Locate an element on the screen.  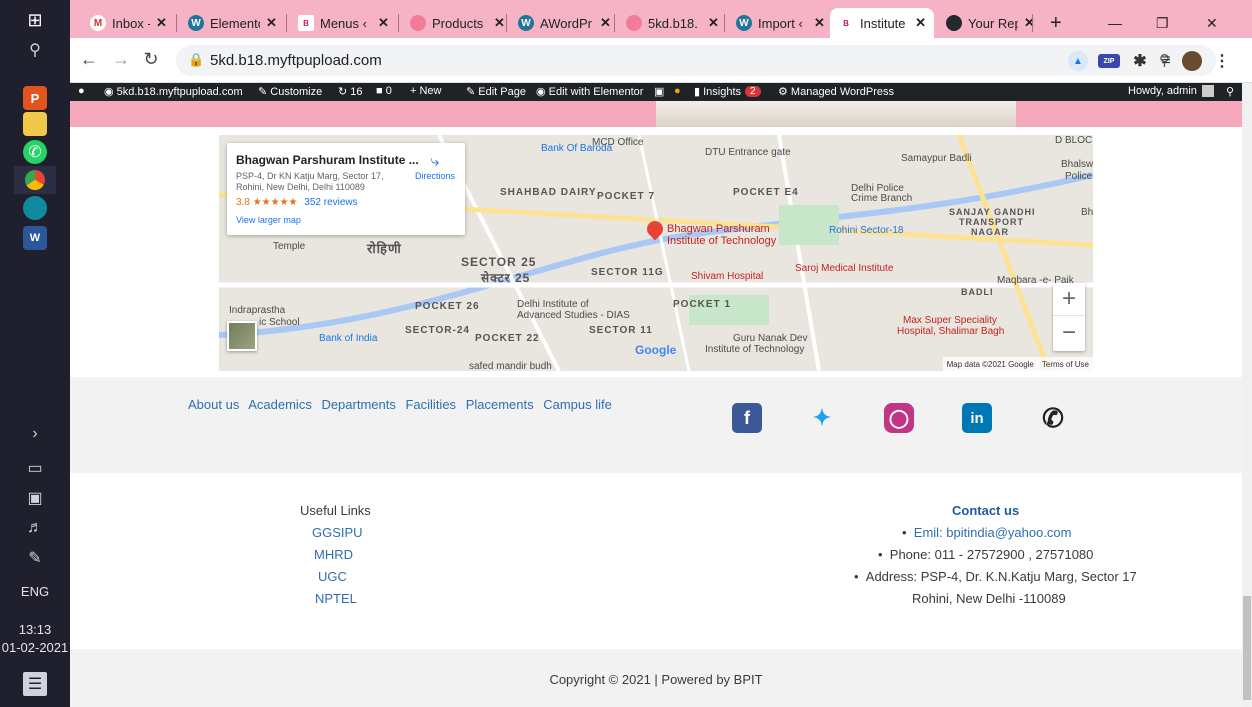
tab-elementor: W Elemento ✕ is located at coordinates (232, 23).